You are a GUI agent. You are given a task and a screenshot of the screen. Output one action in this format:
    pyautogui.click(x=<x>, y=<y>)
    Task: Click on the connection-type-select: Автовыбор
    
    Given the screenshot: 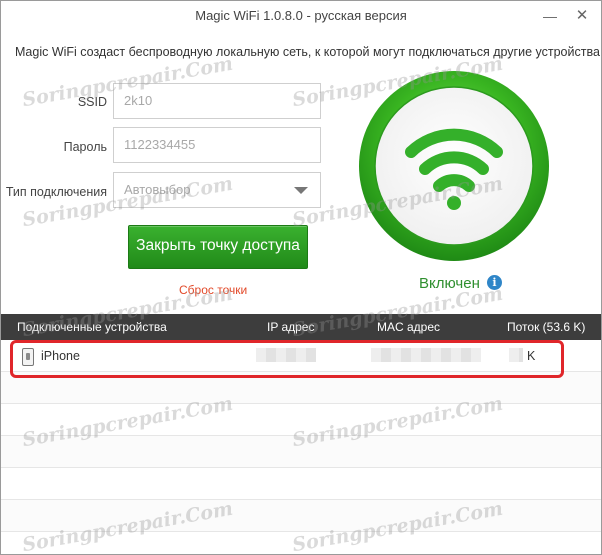 What is the action you would take?
    pyautogui.click(x=217, y=190)
    